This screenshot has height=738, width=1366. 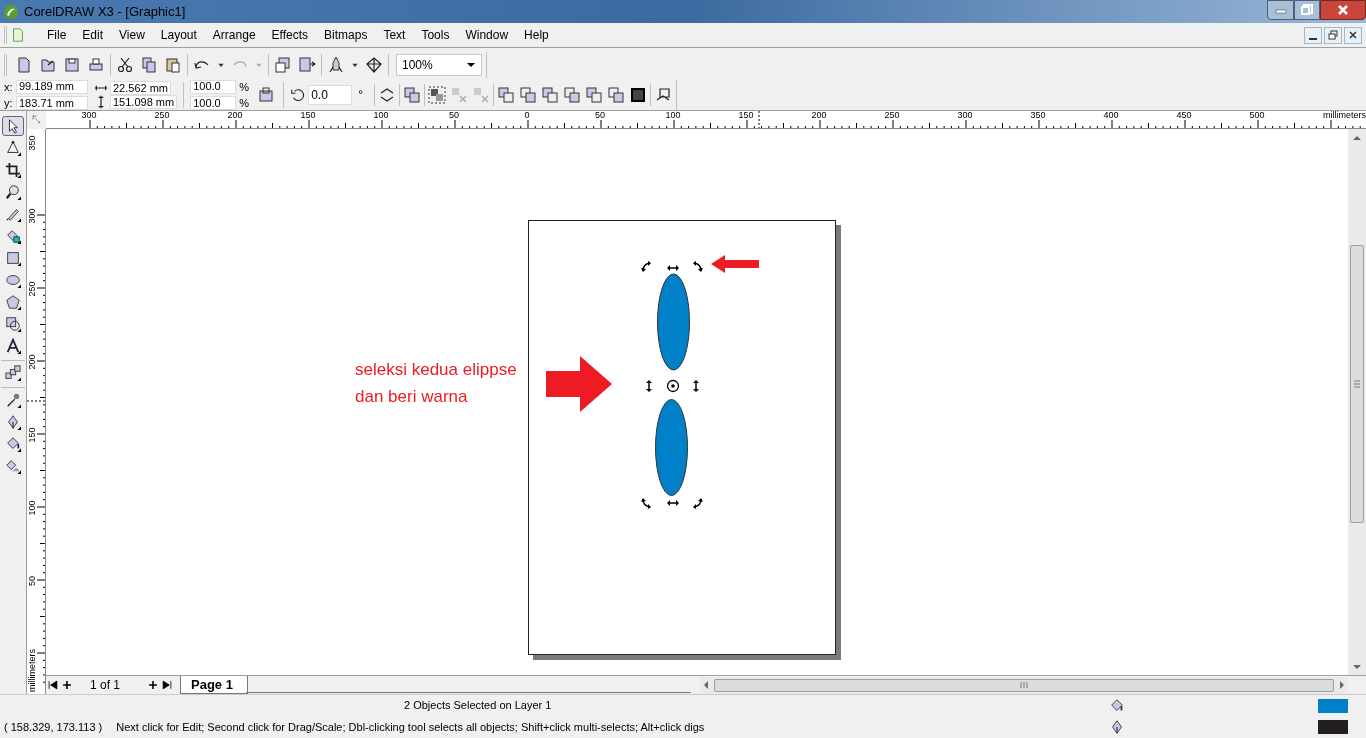 I want to click on ruler-label: 0, so click(x=527, y=115).